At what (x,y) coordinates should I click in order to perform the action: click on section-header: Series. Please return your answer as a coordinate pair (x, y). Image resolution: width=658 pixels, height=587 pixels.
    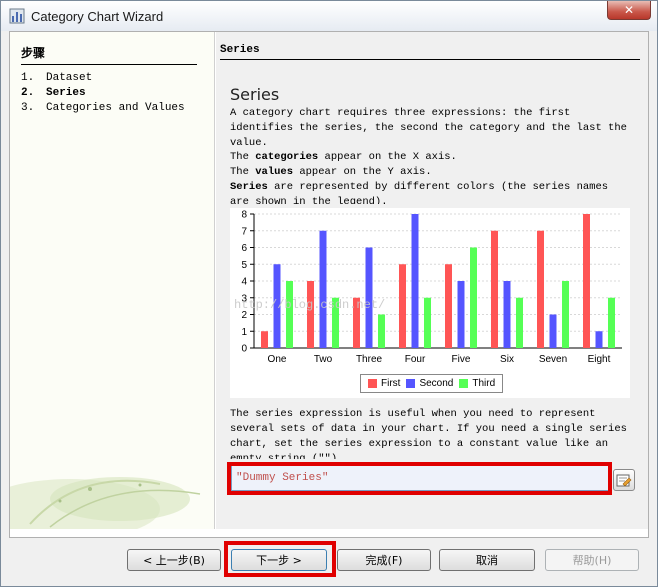
    Looking at the image, I should click on (430, 52).